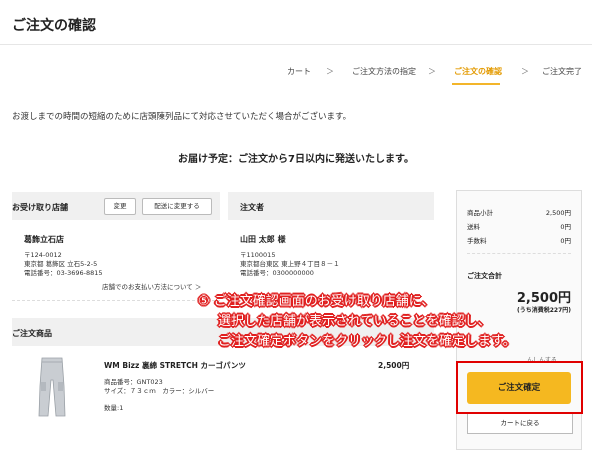  What do you see at coordinates (151, 287) in the screenshot?
I see `store-payment-link: 店舗でのお支払い方法について ＞` at bounding box center [151, 287].